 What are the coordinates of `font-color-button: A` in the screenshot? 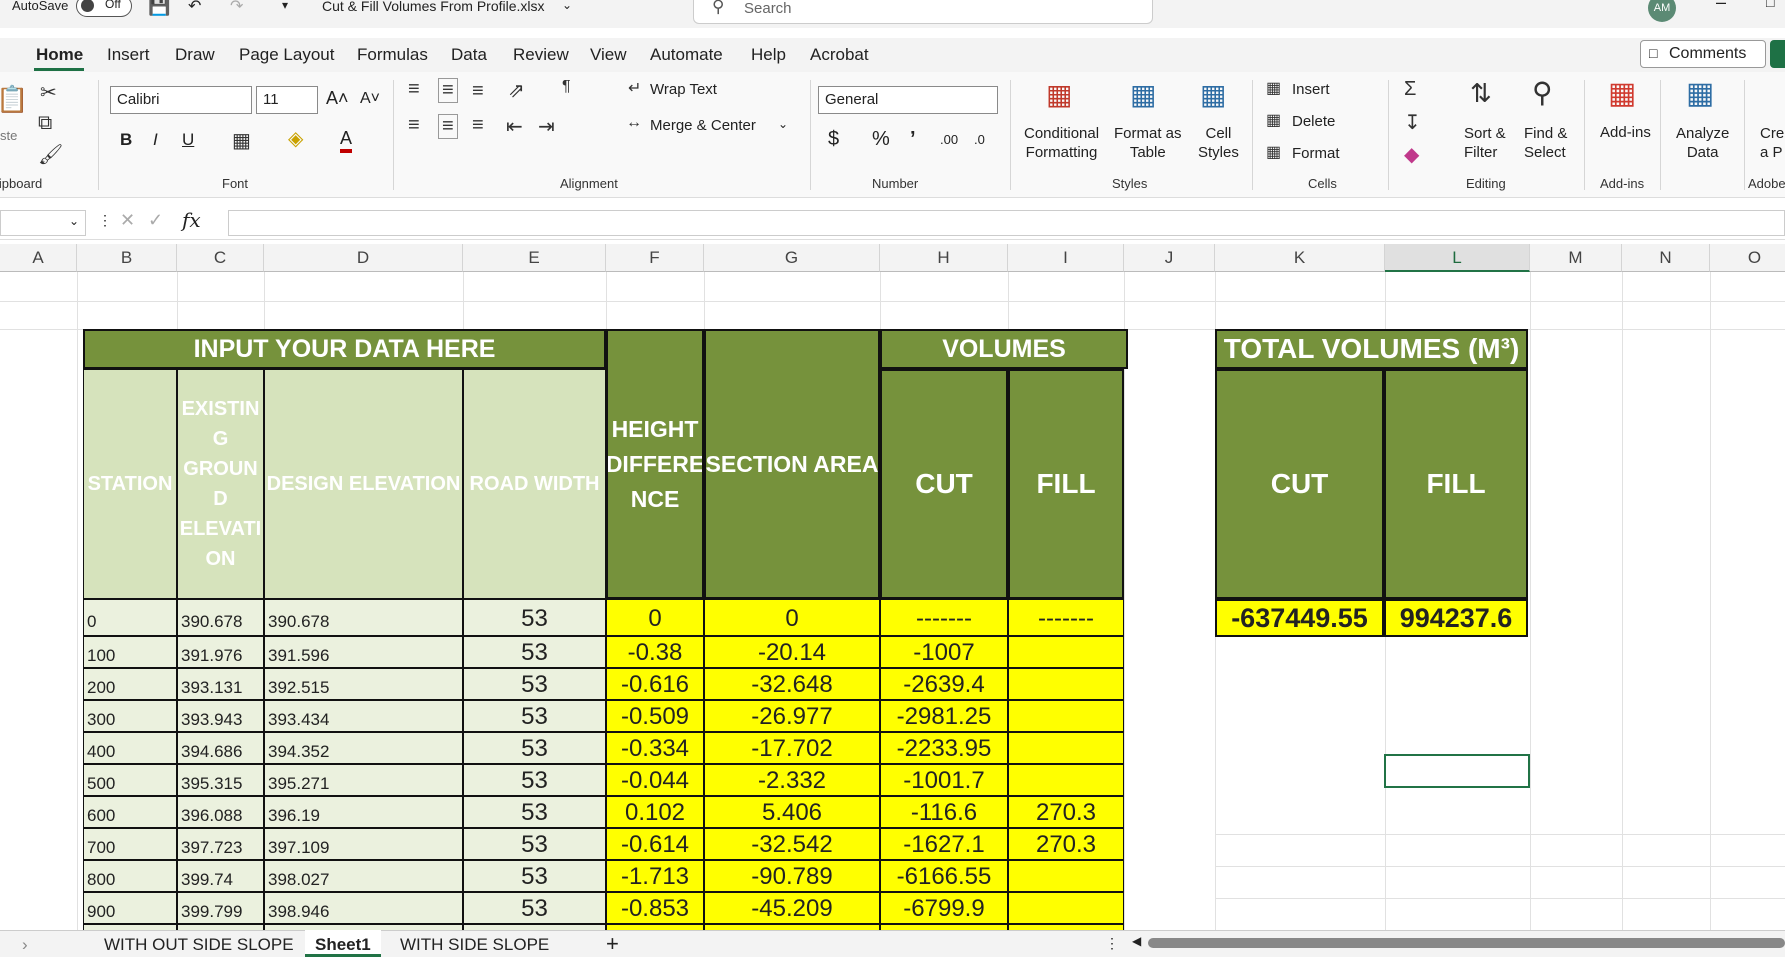 It's located at (346, 140).